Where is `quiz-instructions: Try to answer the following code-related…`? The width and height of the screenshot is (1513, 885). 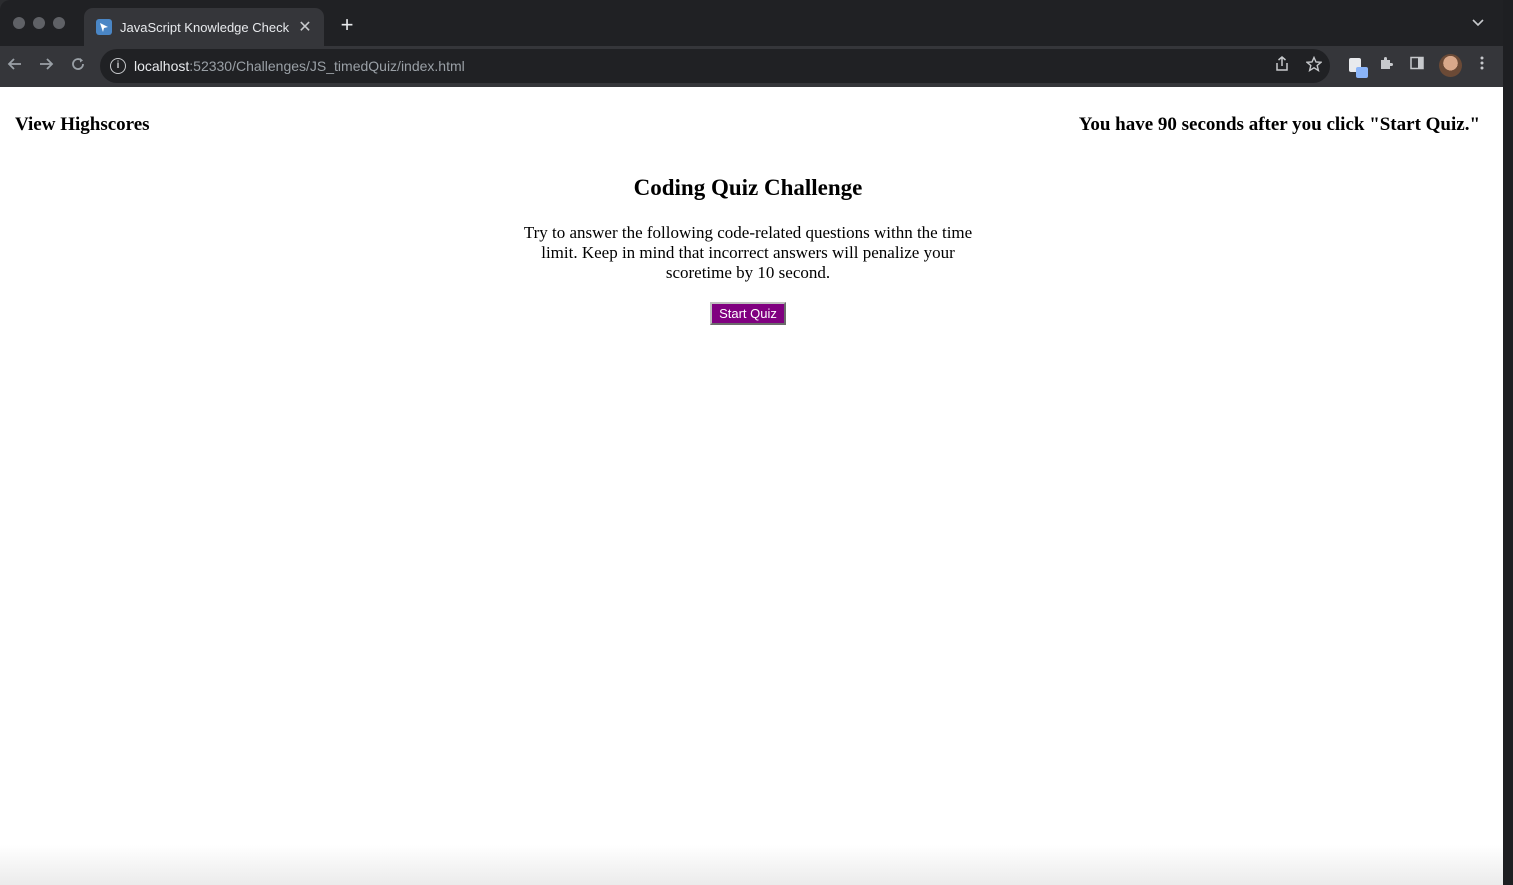 quiz-instructions: Try to answer the following code-related… is located at coordinates (748, 252).